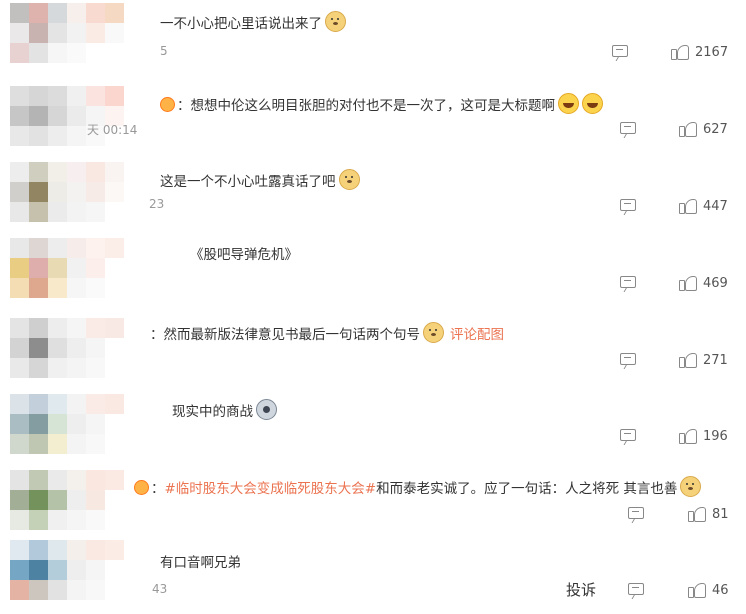 The width and height of the screenshot is (746, 614). Describe the element at coordinates (715, 129) in the screenshot. I see `like-count: 627` at that location.